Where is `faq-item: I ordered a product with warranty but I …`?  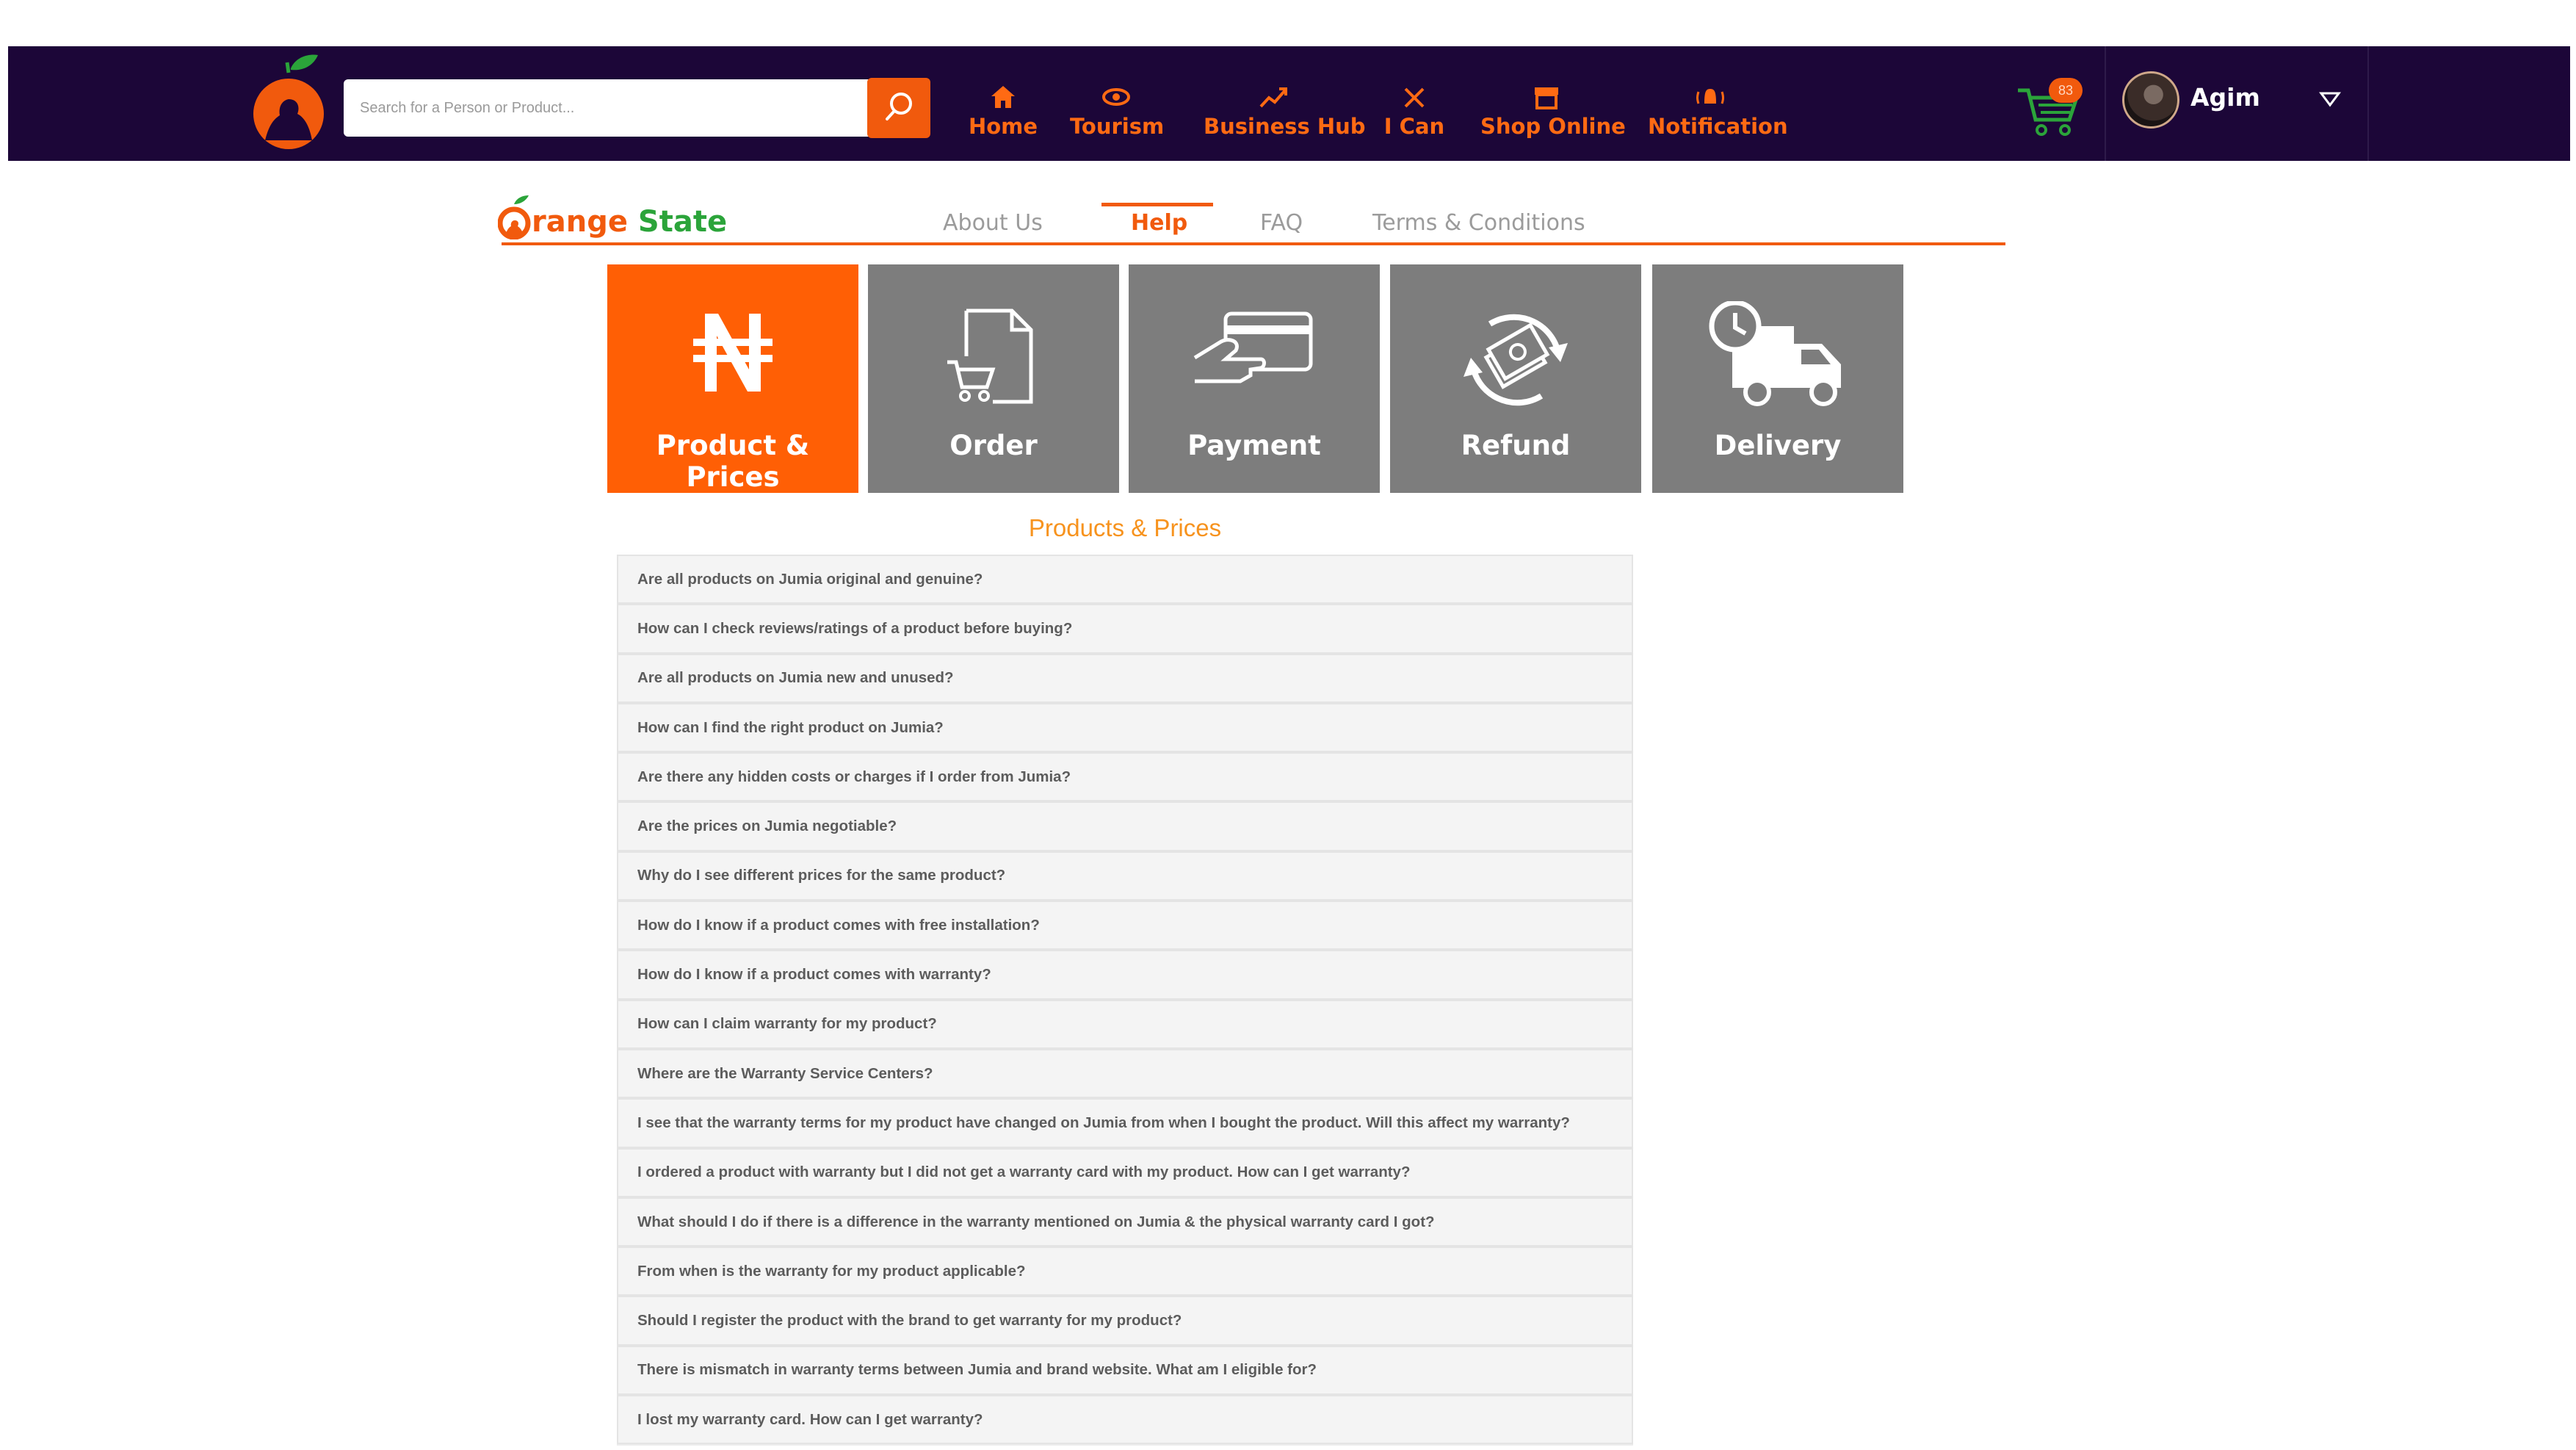 faq-item: I ordered a product with warranty but I … is located at coordinates (1125, 1172).